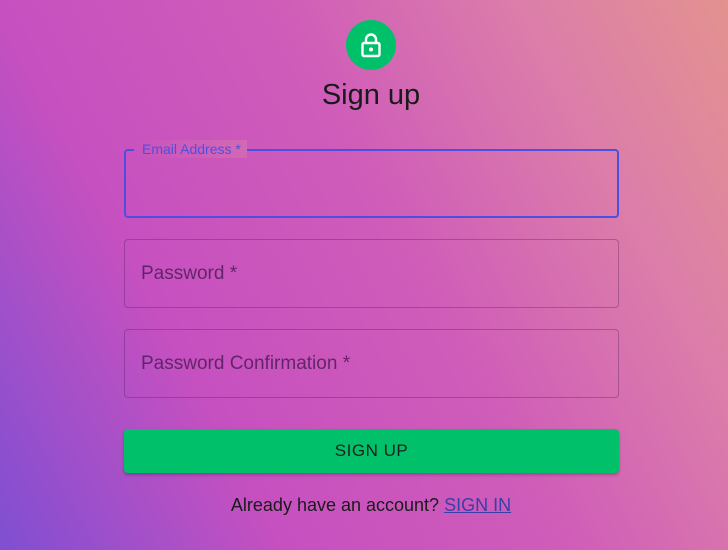 The height and width of the screenshot is (550, 728). I want to click on email-field: Email Address *, so click(371, 179).